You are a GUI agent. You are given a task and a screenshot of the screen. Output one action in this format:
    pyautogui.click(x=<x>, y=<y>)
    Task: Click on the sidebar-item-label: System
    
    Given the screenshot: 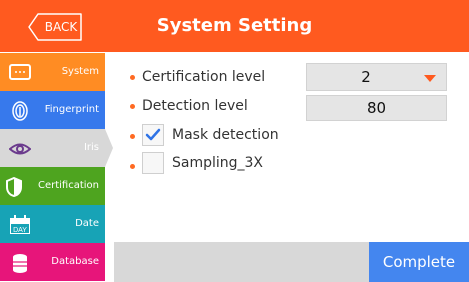 What is the action you would take?
    pyautogui.click(x=80, y=71)
    